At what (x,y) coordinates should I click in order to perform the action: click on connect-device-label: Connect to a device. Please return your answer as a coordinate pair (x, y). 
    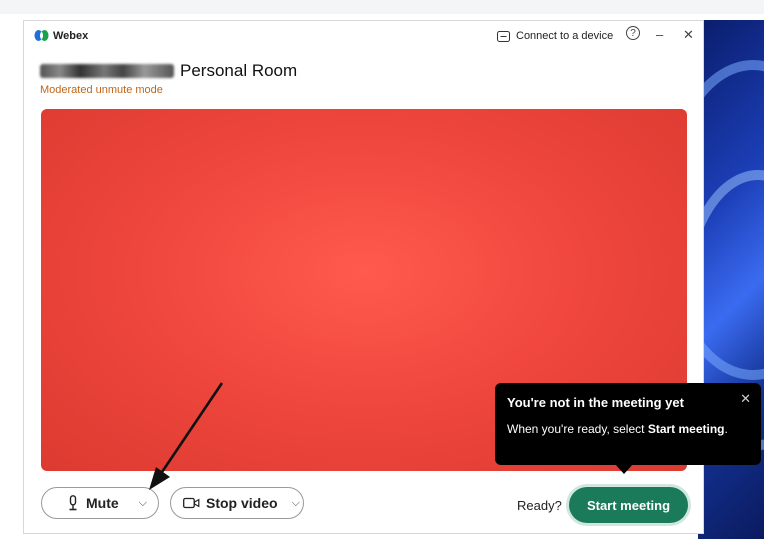
    Looking at the image, I should click on (565, 36).